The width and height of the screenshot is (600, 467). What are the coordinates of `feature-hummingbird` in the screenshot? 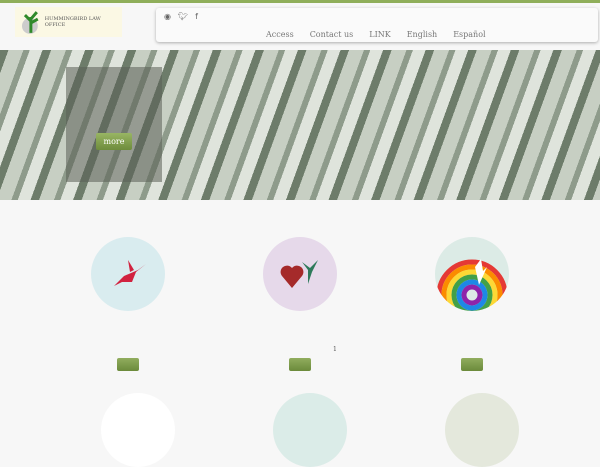 It's located at (128, 274).